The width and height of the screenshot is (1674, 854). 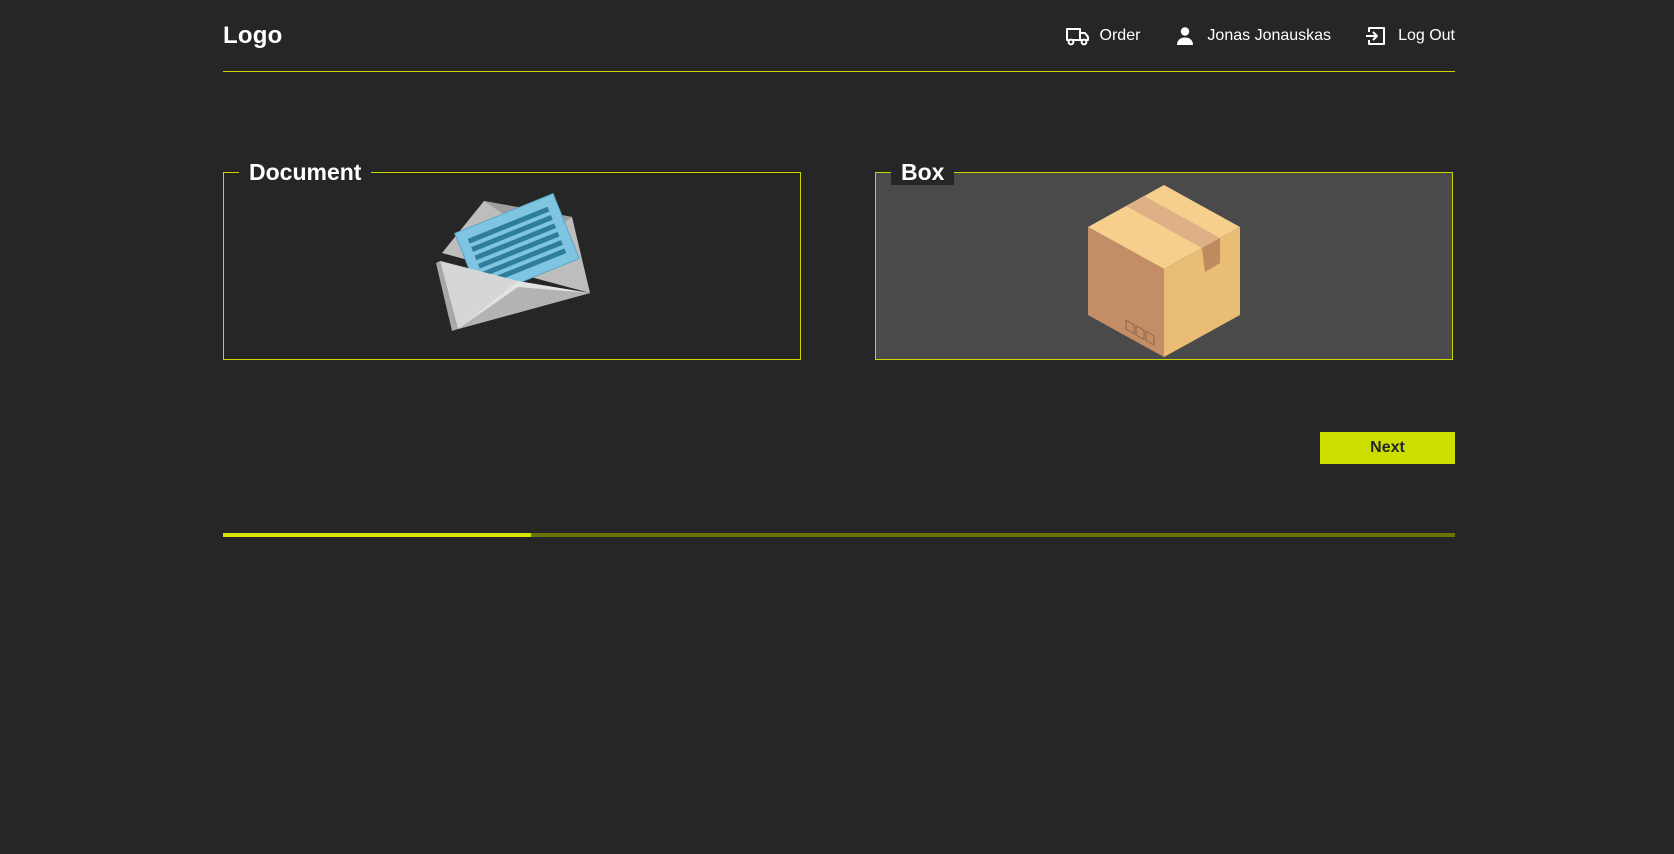 What do you see at coordinates (1387, 448) in the screenshot?
I see `next-button: Next` at bounding box center [1387, 448].